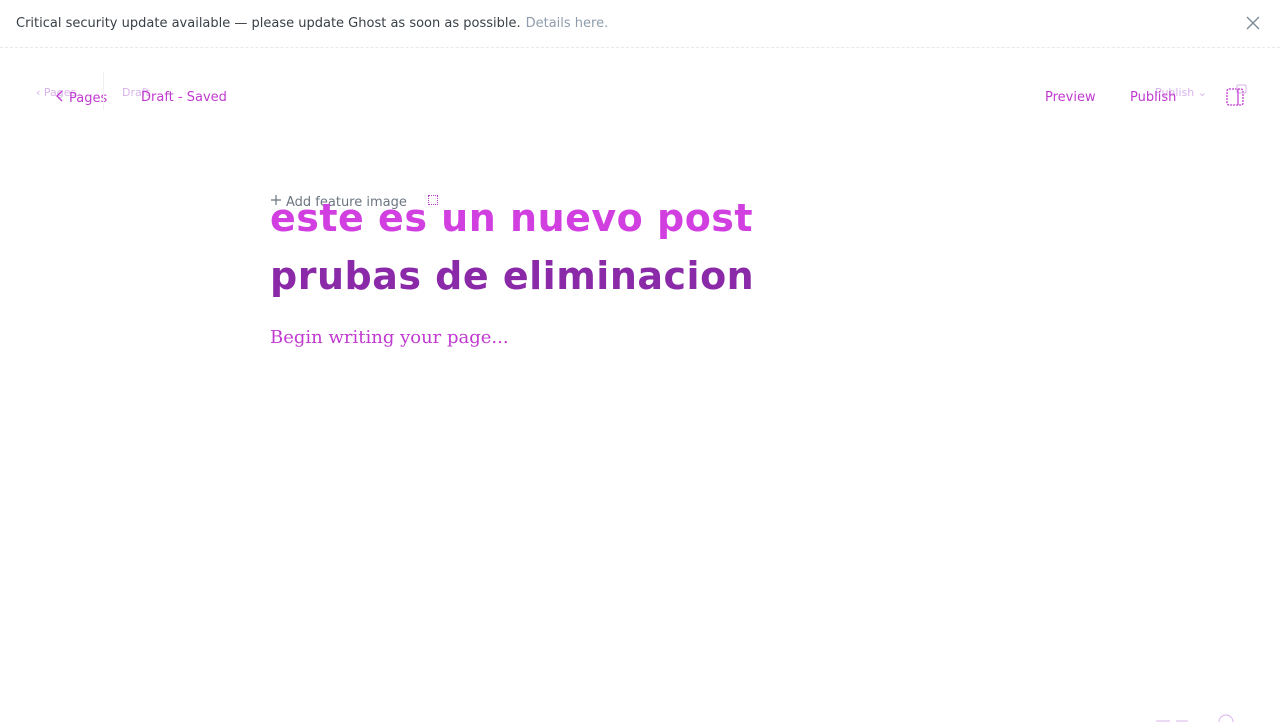 The image size is (1280, 725). What do you see at coordinates (567, 23) in the screenshot?
I see `banner-details-link: Details here.` at bounding box center [567, 23].